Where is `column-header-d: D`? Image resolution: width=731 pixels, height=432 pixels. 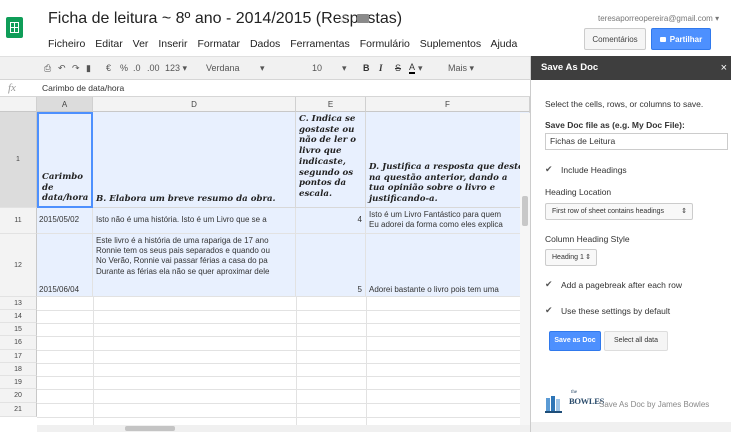 column-header-d: D is located at coordinates (194, 104).